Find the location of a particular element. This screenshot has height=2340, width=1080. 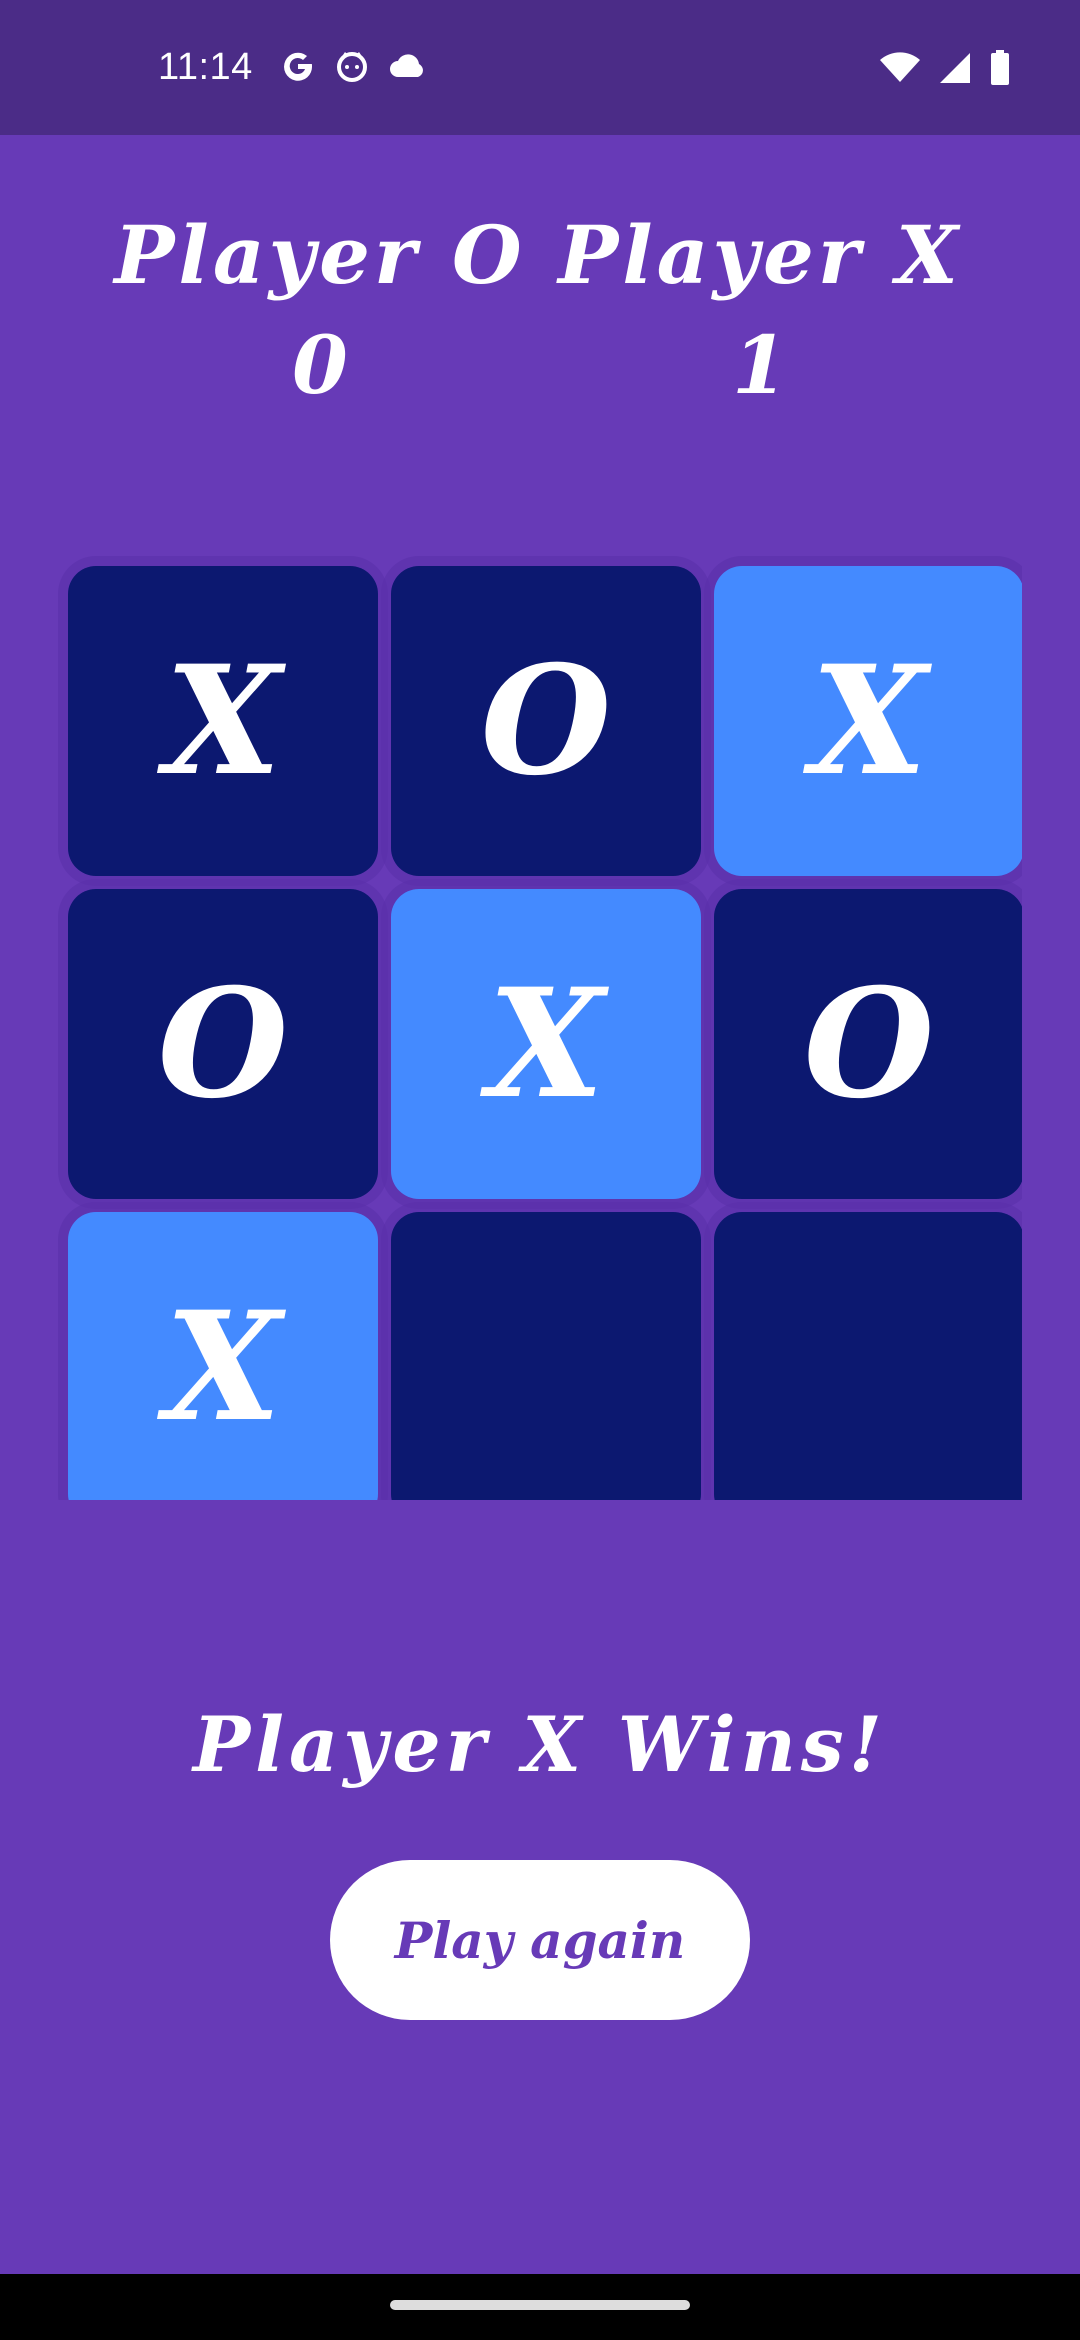

status-time: 11:14 is located at coordinates (205, 67).